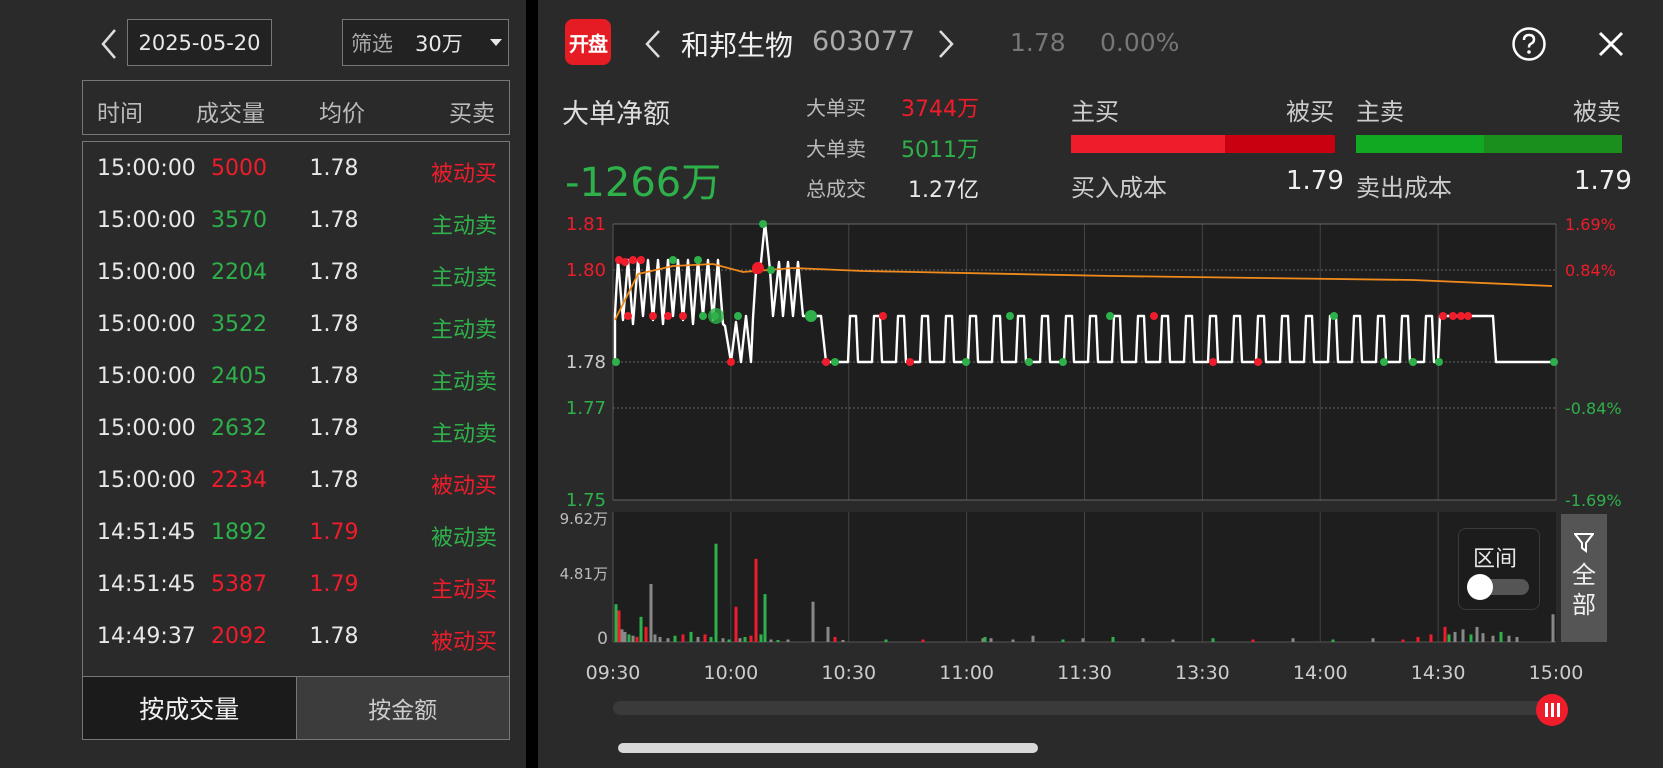  Describe the element at coordinates (297, 326) in the screenshot. I see `trade-row: 15:00:00 3522 1.78 主动卖` at that location.